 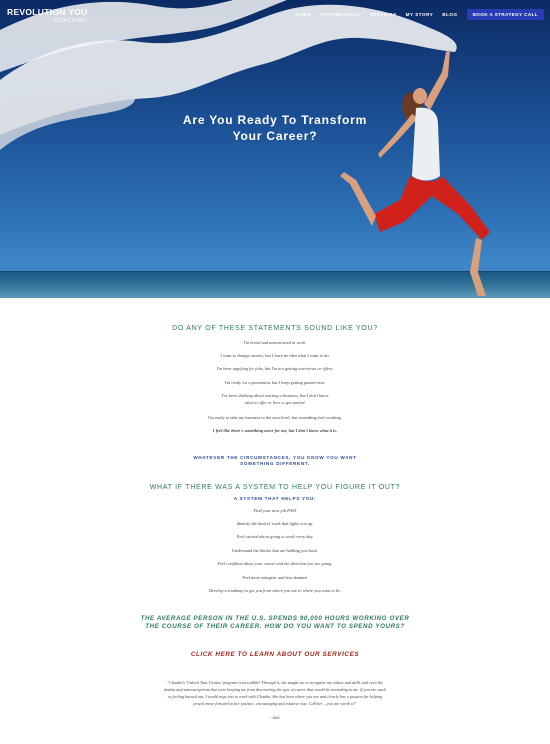 I want to click on nav-item-my-story: MY STORY, so click(x=420, y=14).